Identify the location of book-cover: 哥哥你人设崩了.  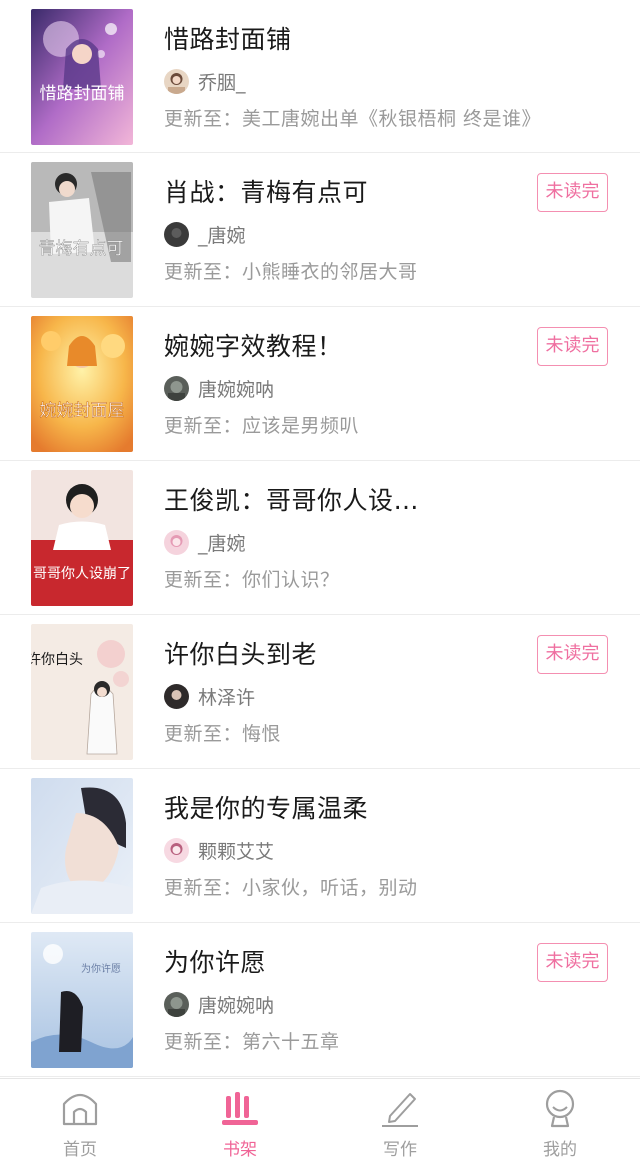
(82, 538).